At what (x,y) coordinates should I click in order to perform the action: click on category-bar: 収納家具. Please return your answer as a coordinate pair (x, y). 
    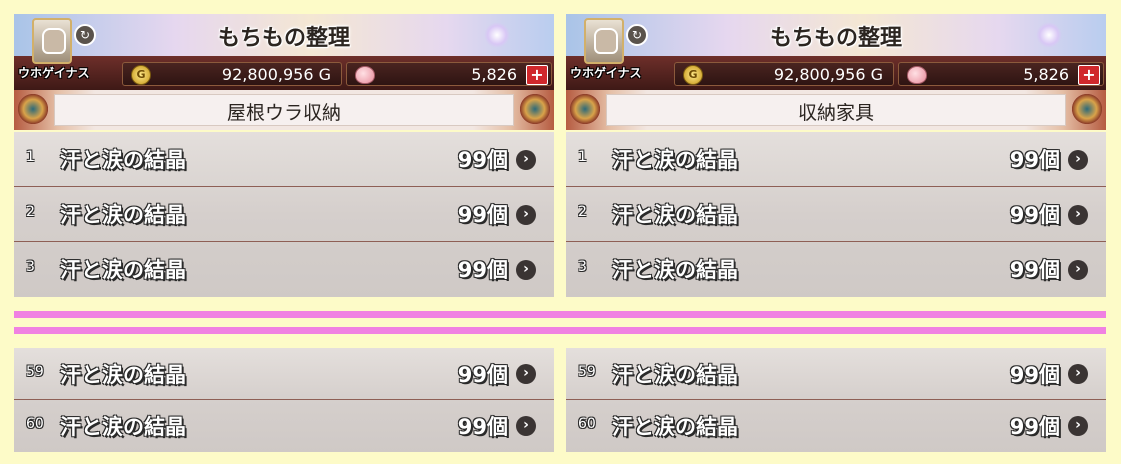
    Looking at the image, I should click on (836, 110).